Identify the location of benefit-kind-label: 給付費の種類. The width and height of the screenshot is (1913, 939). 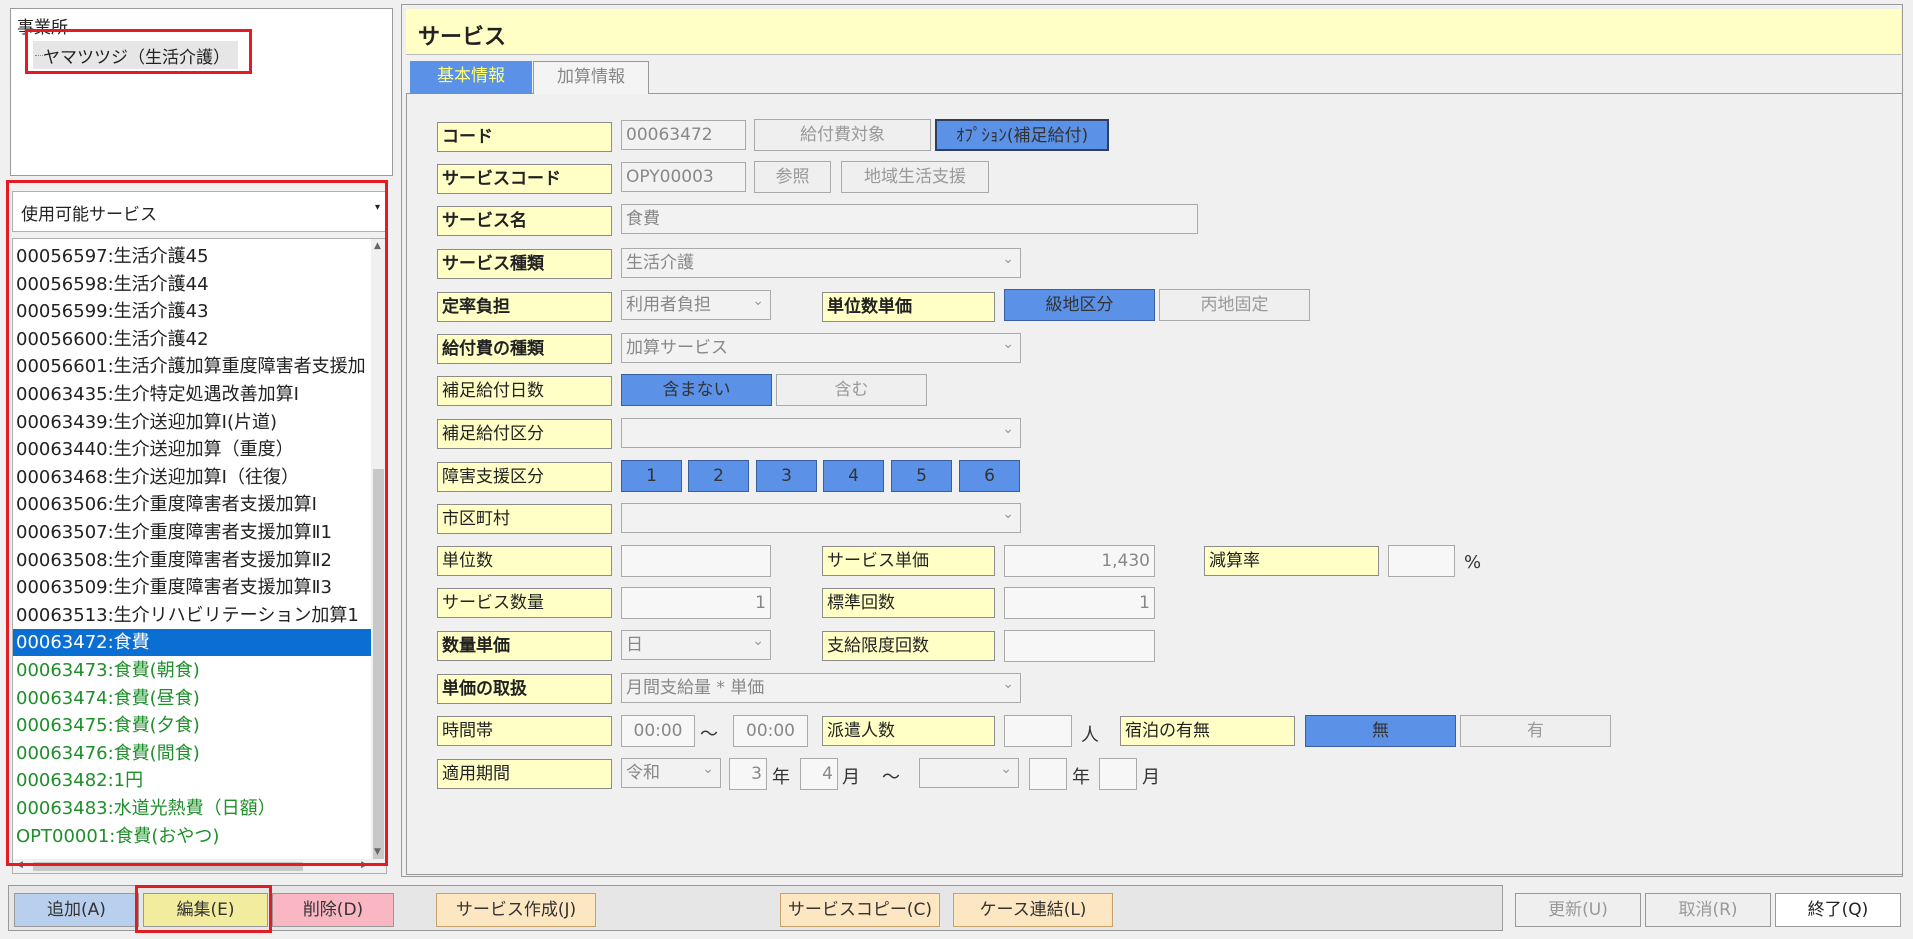
(524, 349).